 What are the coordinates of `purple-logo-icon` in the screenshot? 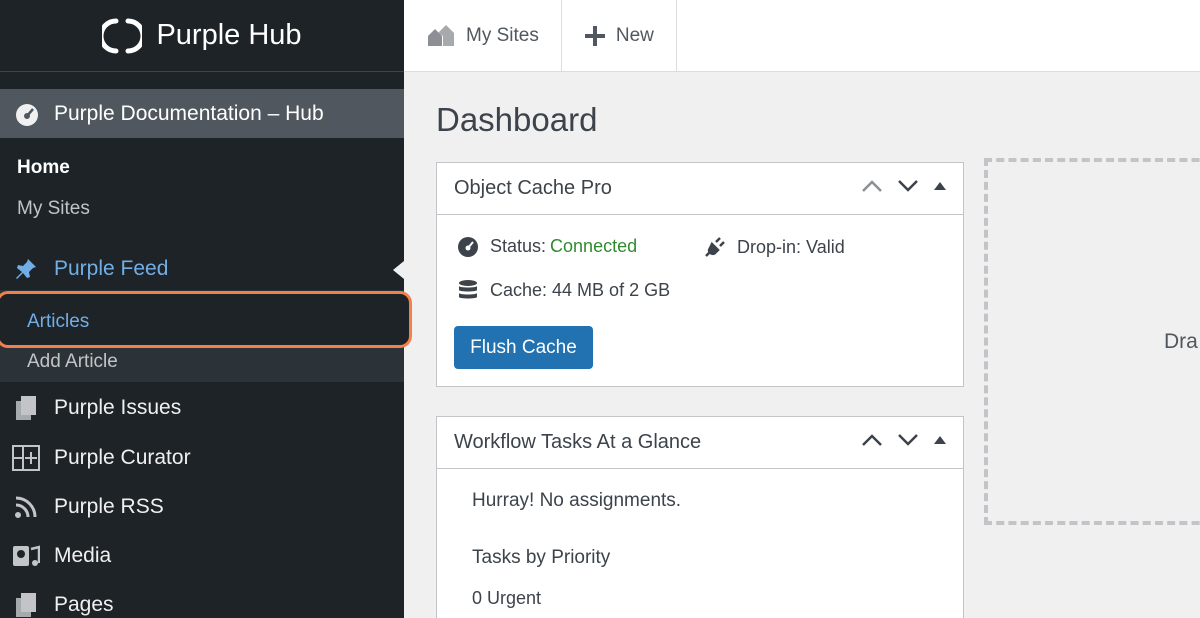 It's located at (122, 35).